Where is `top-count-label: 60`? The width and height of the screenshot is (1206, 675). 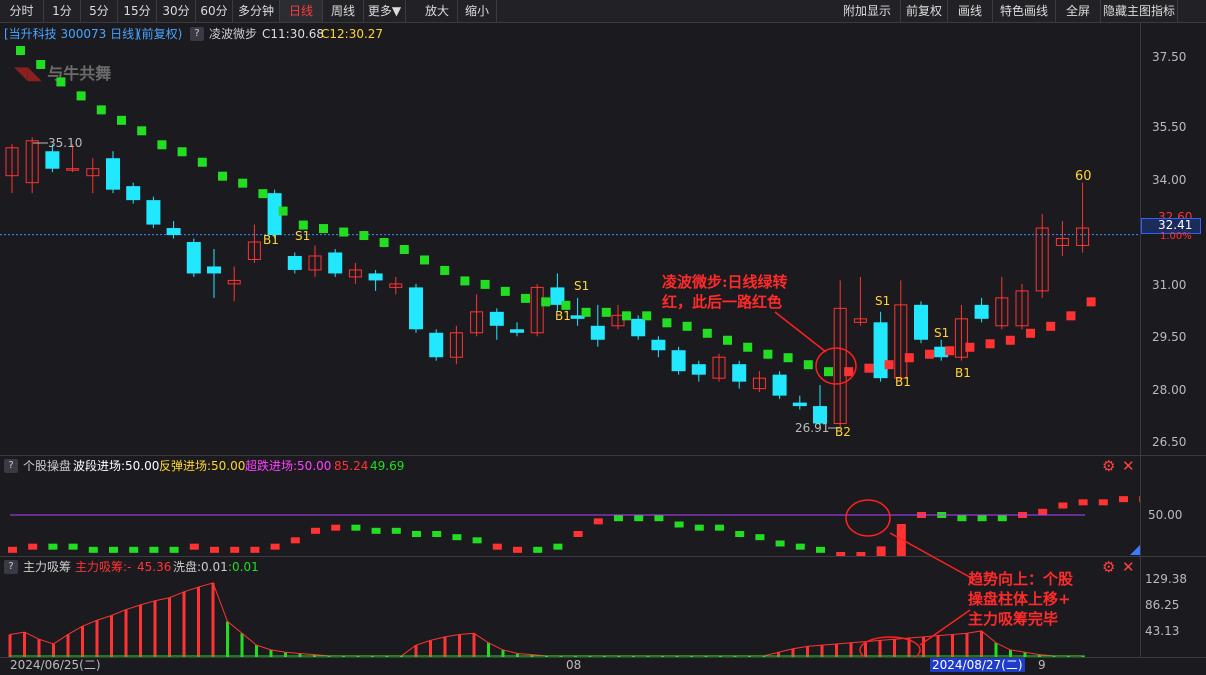
top-count-label: 60 is located at coordinates (1083, 176).